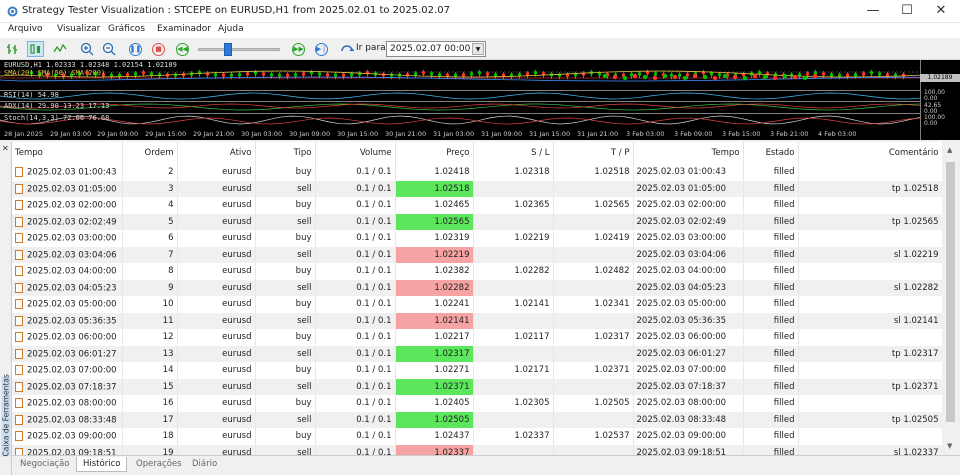 The height and width of the screenshot is (475, 960). Describe the element at coordinates (949, 150) in the screenshot. I see `scroll-up-icon: ▲` at that location.